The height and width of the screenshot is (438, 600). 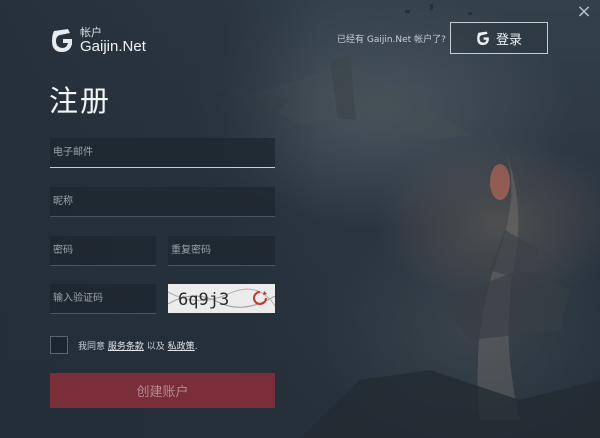 I want to click on gaijin-logo: 帐户 Gaijin.Net, so click(x=98, y=40).